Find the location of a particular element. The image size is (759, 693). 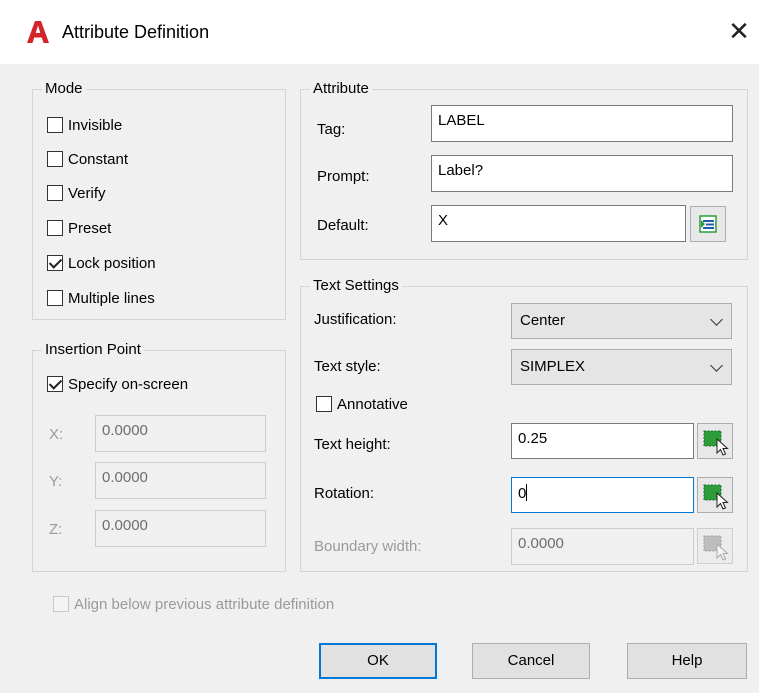

z-coordinate-input: 0.0000 is located at coordinates (180, 528).